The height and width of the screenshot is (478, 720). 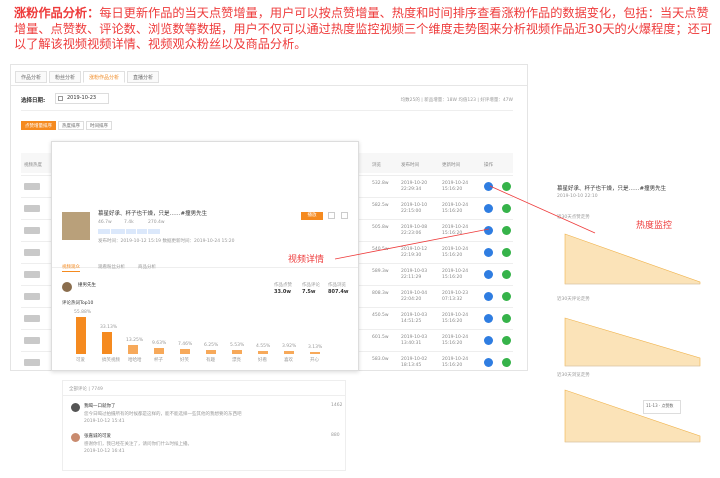 What do you see at coordinates (236, 360) in the screenshot?
I see `bar-category-label: 漂亮` at bounding box center [236, 360].